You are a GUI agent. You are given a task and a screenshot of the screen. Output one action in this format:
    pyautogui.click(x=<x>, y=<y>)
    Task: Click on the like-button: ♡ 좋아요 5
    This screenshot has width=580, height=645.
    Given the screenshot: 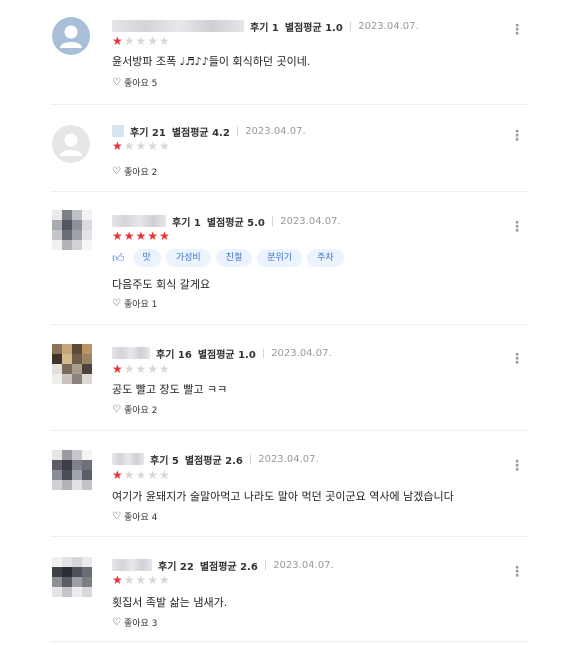 What is the action you would take?
    pyautogui.click(x=134, y=82)
    